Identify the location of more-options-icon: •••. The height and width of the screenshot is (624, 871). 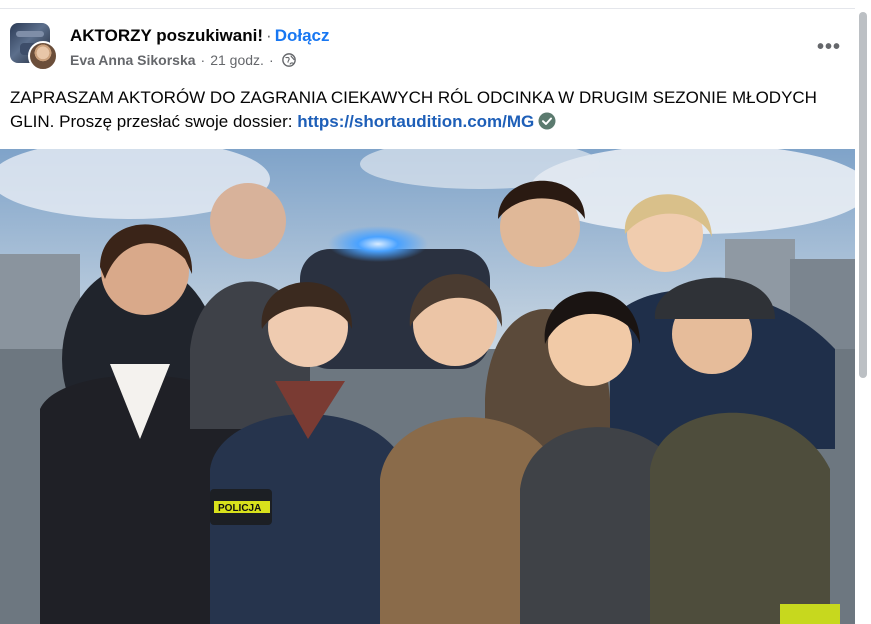
(829, 47).